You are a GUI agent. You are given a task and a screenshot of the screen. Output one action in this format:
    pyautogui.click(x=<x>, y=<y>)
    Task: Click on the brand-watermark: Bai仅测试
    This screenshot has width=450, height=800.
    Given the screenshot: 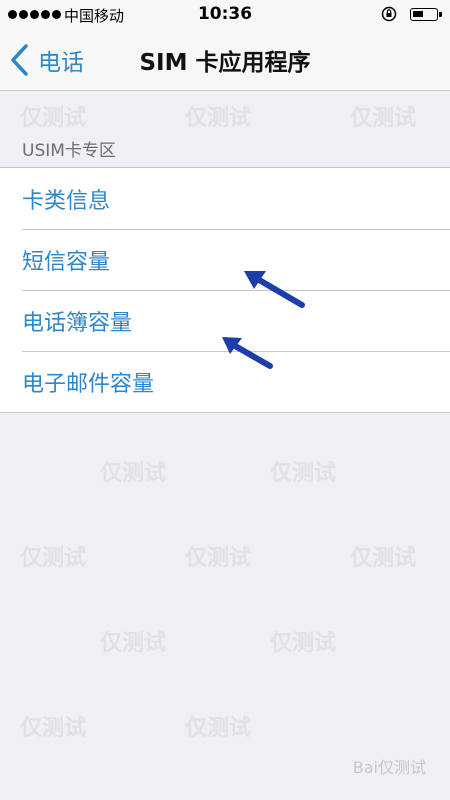 What is the action you would take?
    pyautogui.click(x=389, y=767)
    